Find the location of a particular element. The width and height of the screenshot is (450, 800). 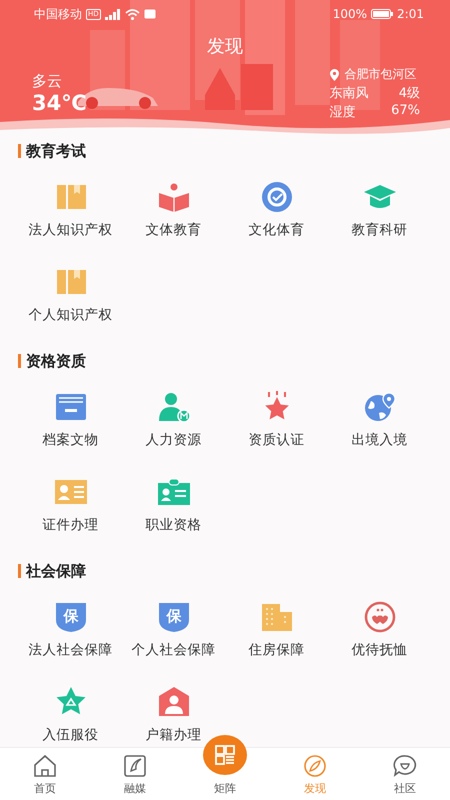

building-icon is located at coordinates (277, 617).